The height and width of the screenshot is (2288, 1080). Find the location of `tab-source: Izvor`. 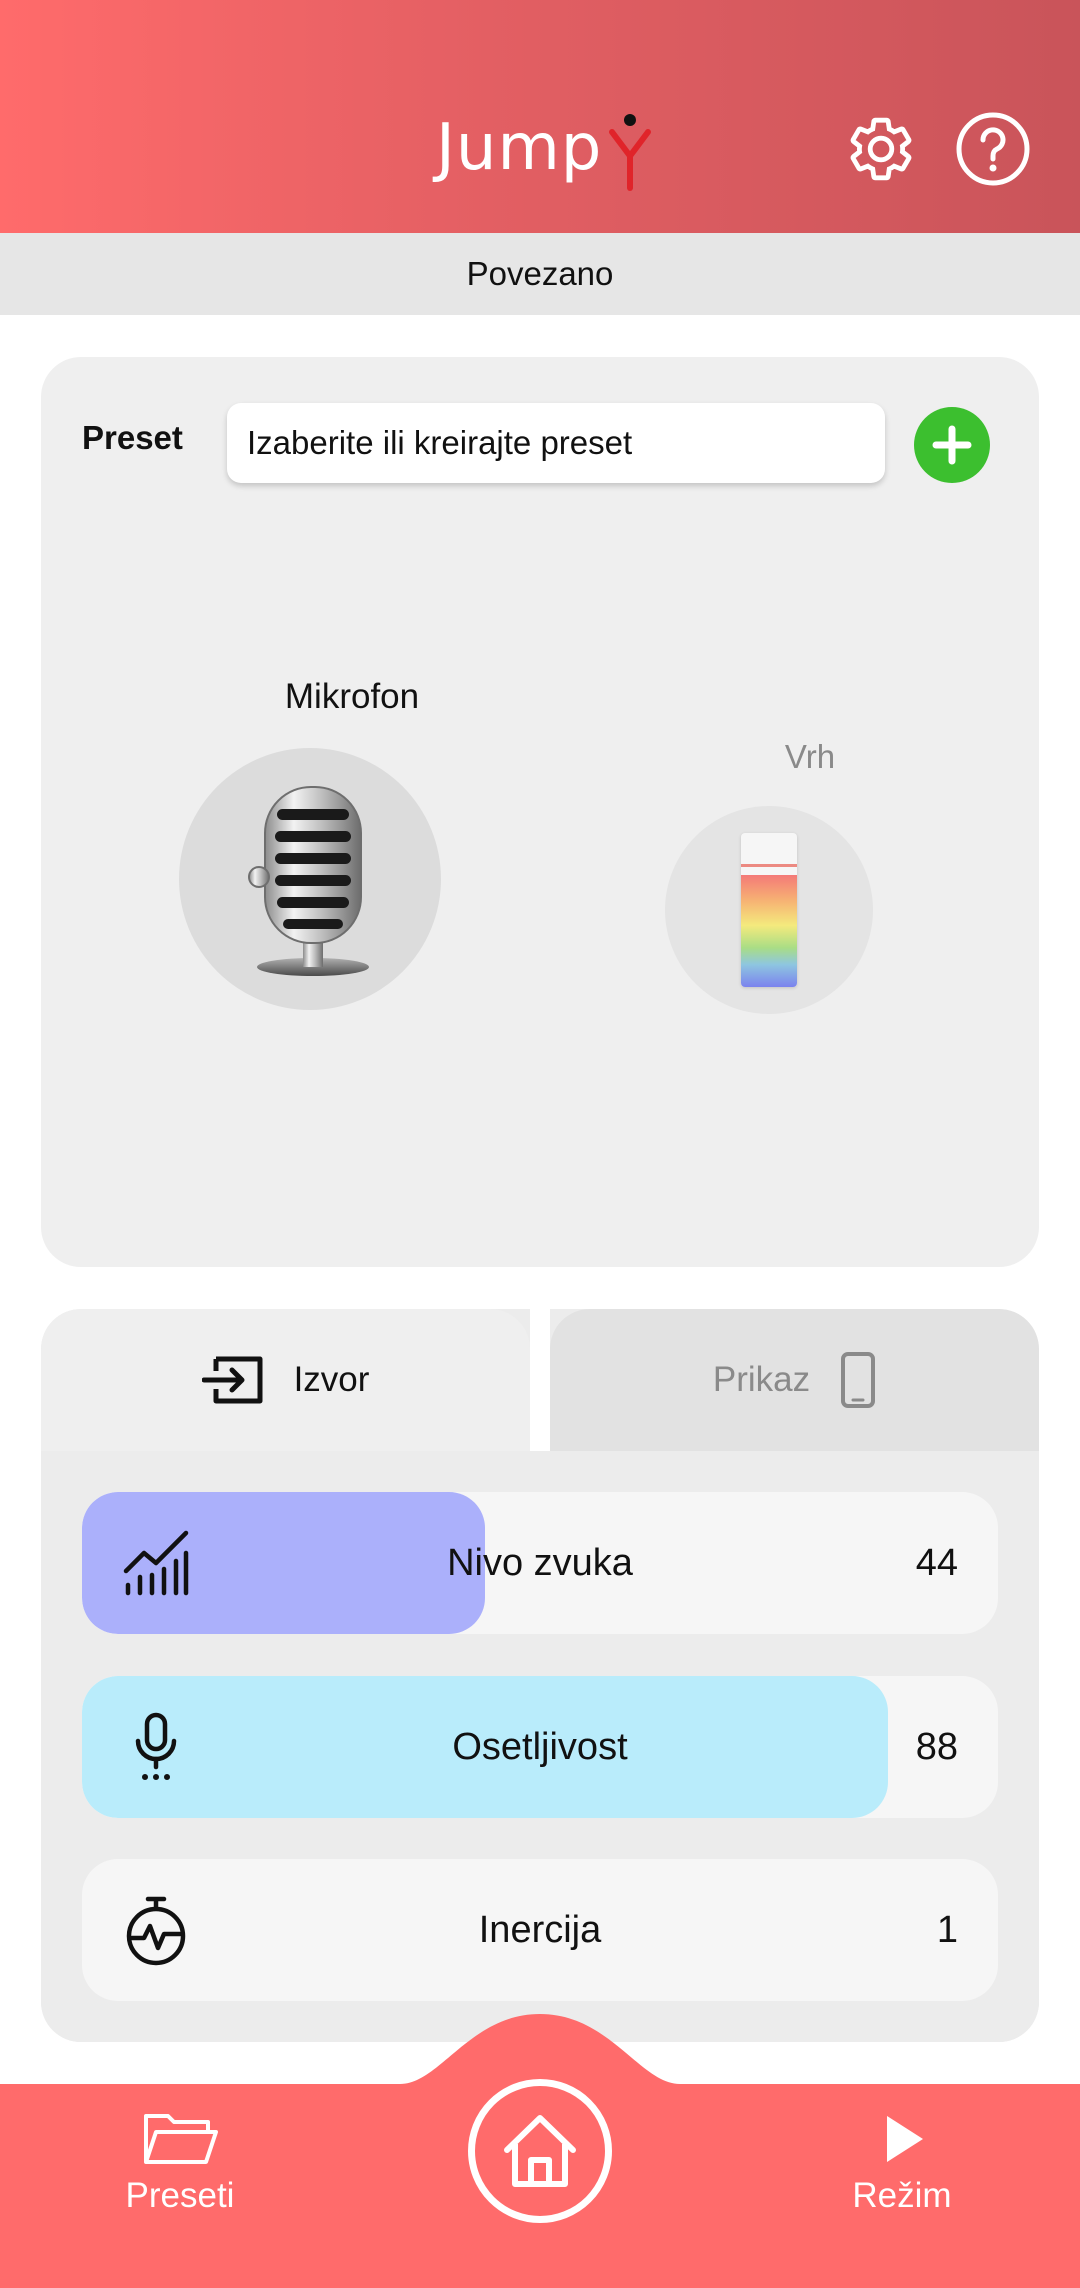

tab-source: Izvor is located at coordinates (285, 1380).